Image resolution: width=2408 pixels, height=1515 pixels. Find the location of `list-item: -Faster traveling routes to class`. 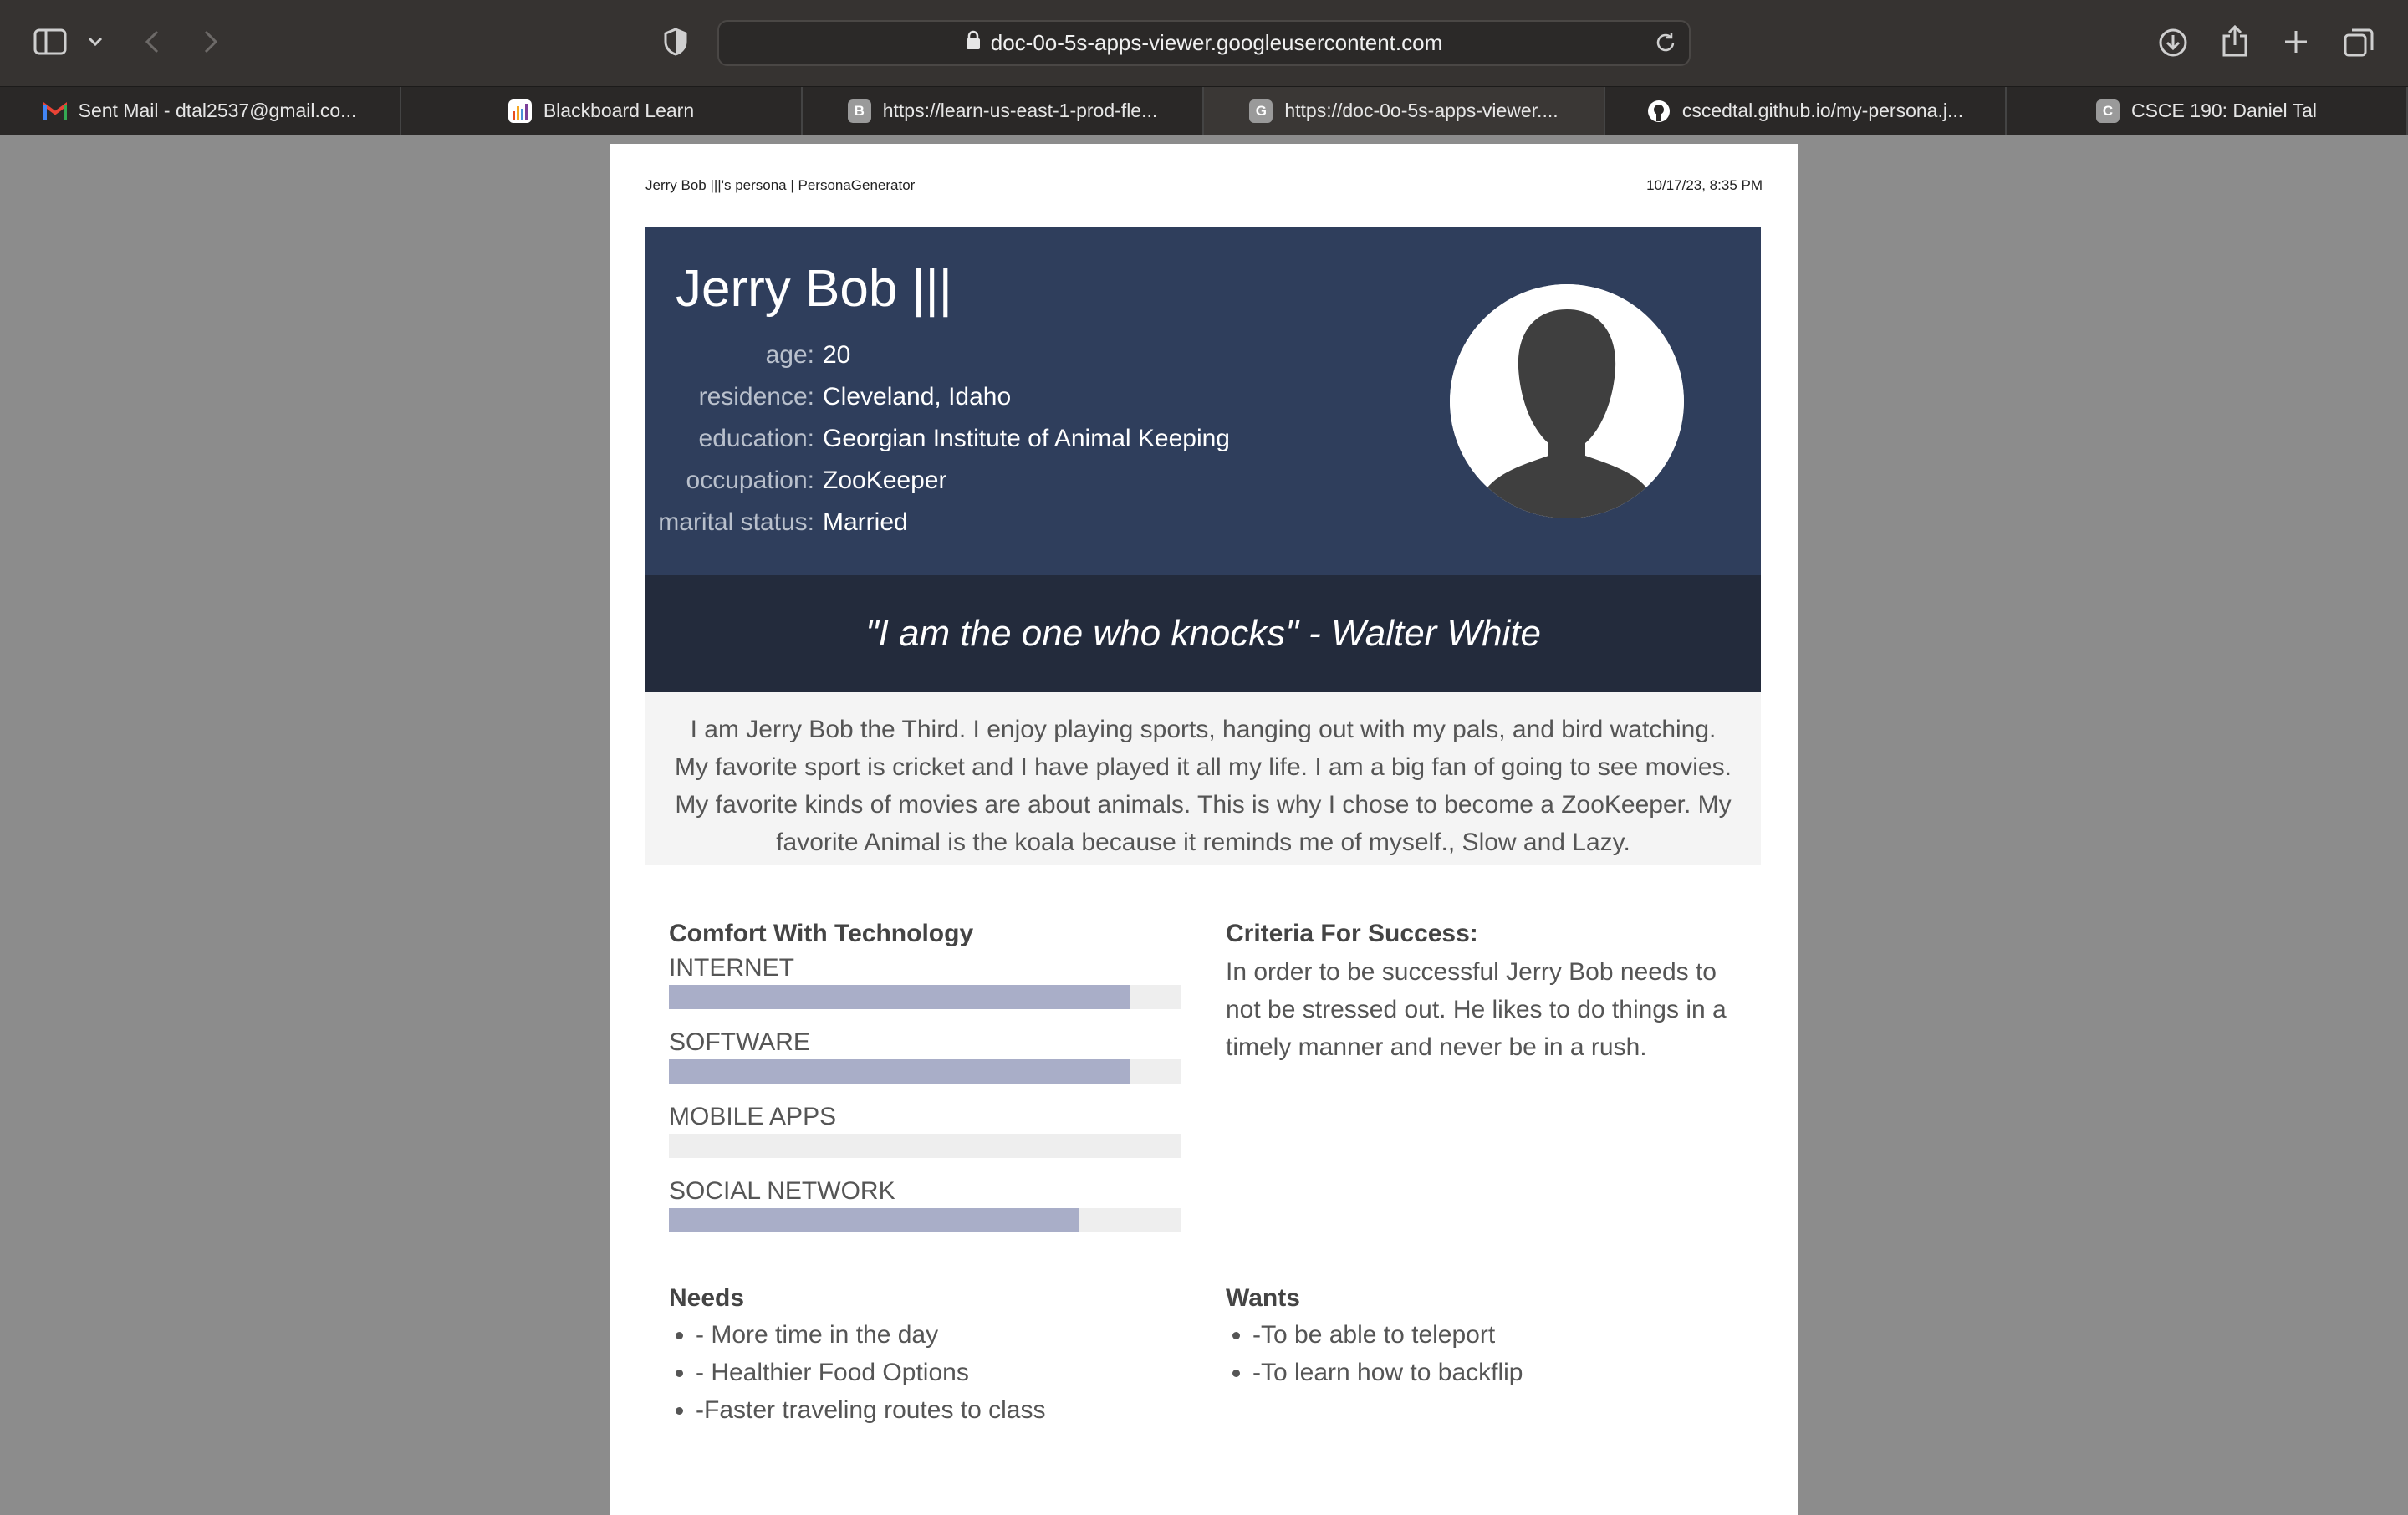

list-item: -Faster traveling routes to class is located at coordinates (939, 1410).